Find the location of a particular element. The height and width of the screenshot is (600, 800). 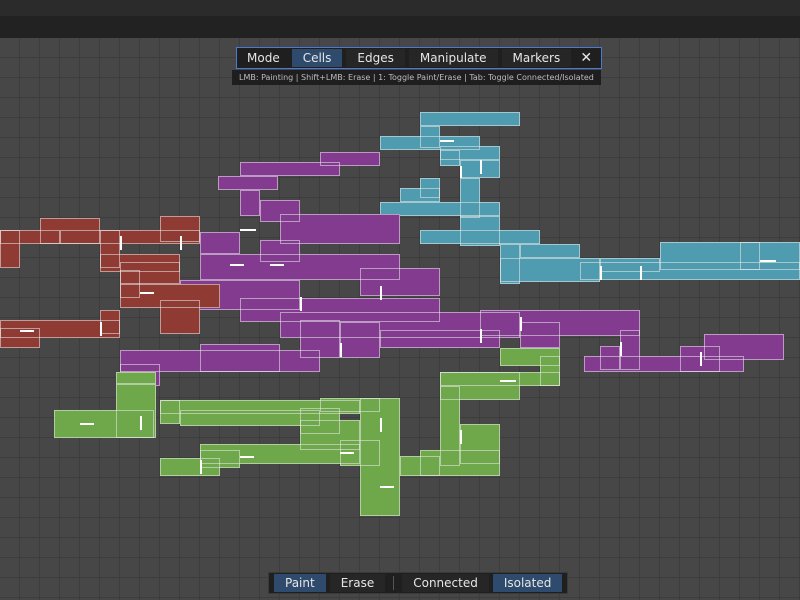

toolbar-divider is located at coordinates (394, 583).